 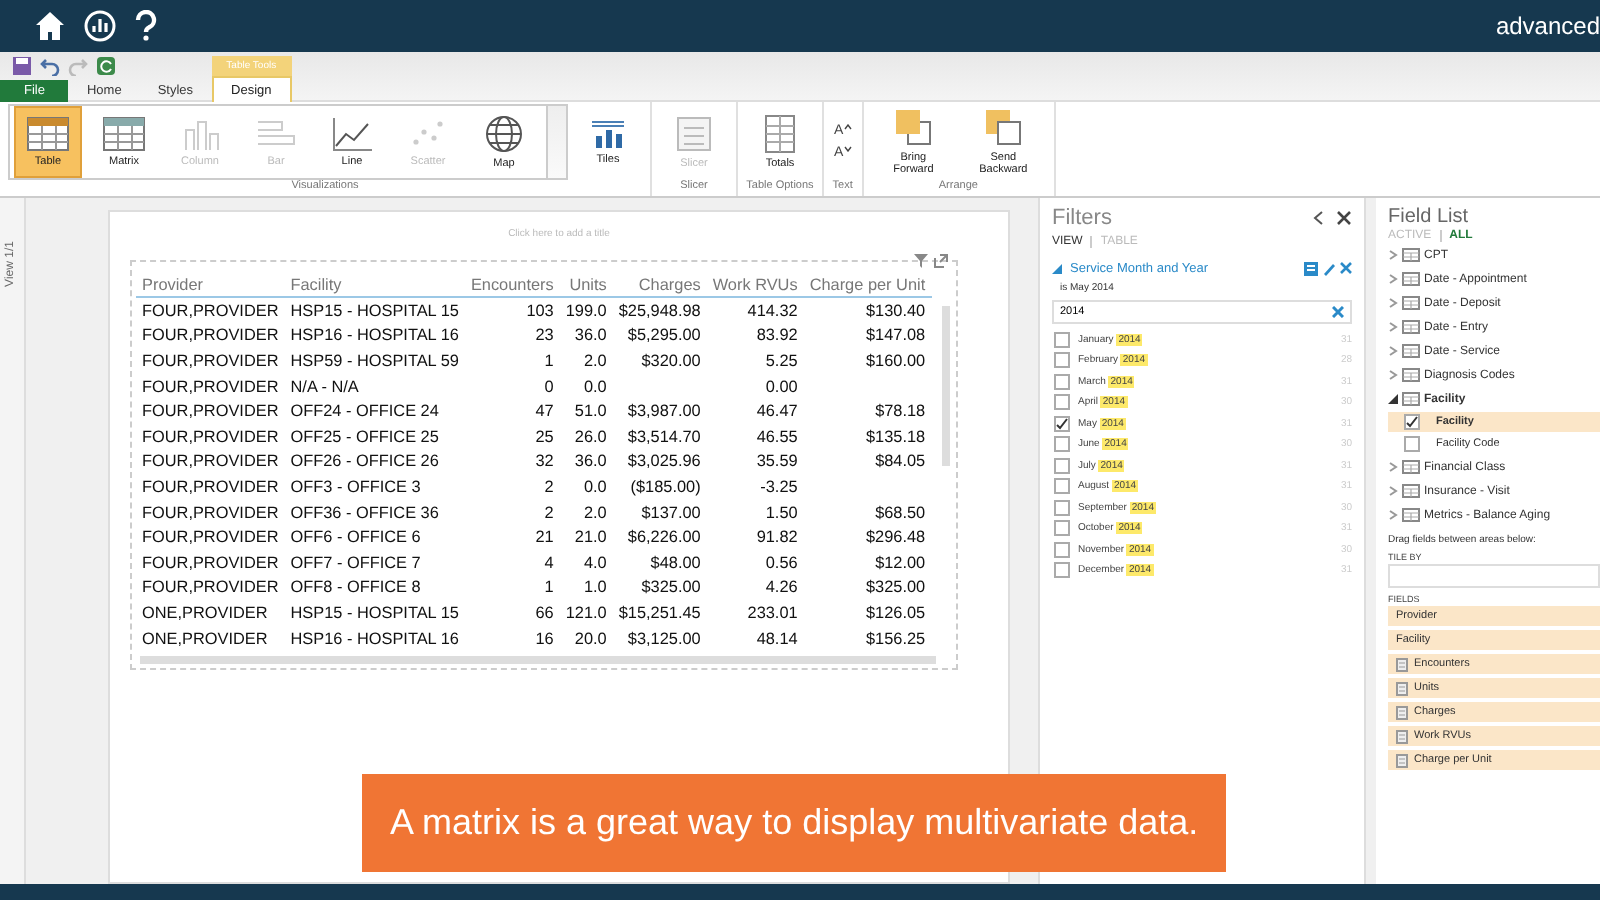 What do you see at coordinates (1338, 312) in the screenshot?
I see `clear-icon` at bounding box center [1338, 312].